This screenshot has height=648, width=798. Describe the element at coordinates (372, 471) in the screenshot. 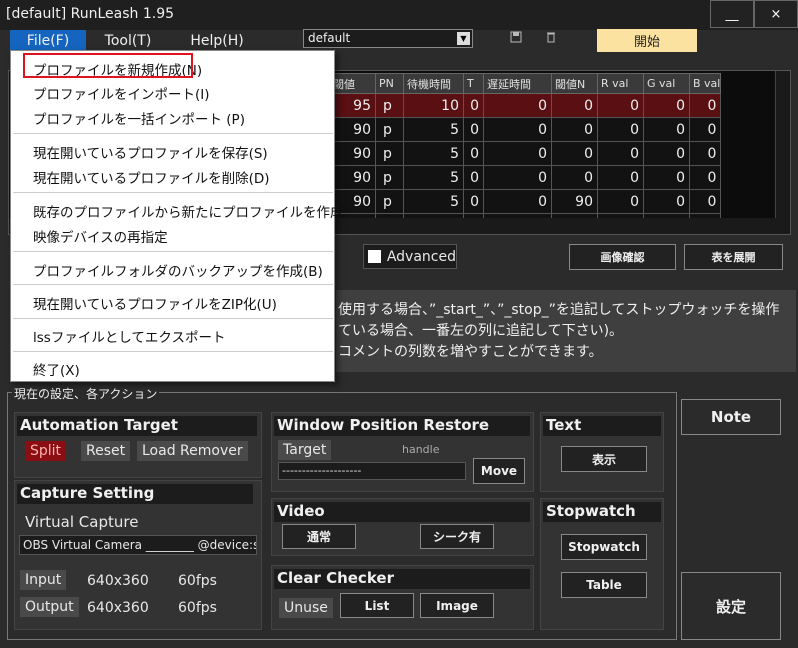

I see `target-field: --------------------` at that location.